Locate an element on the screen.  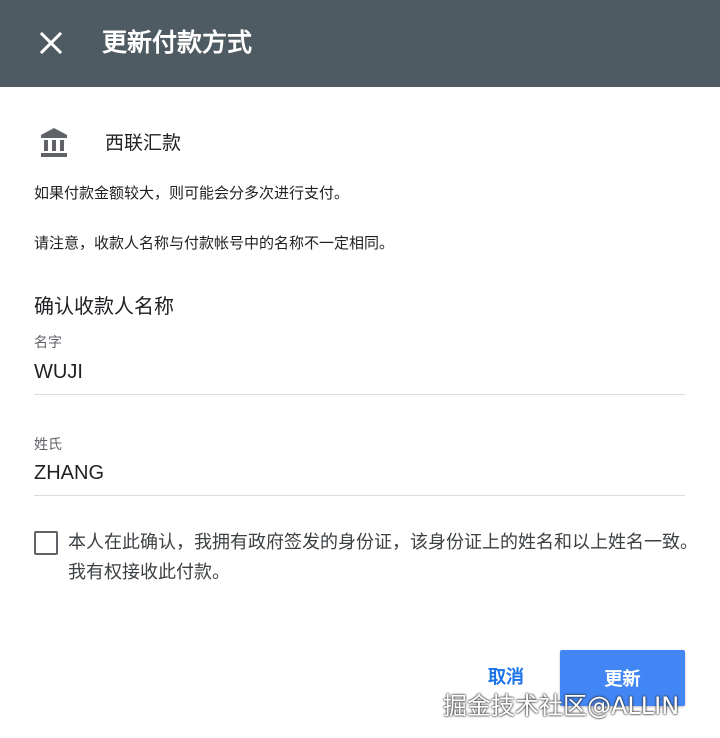
bank-icon is located at coordinates (54, 142).